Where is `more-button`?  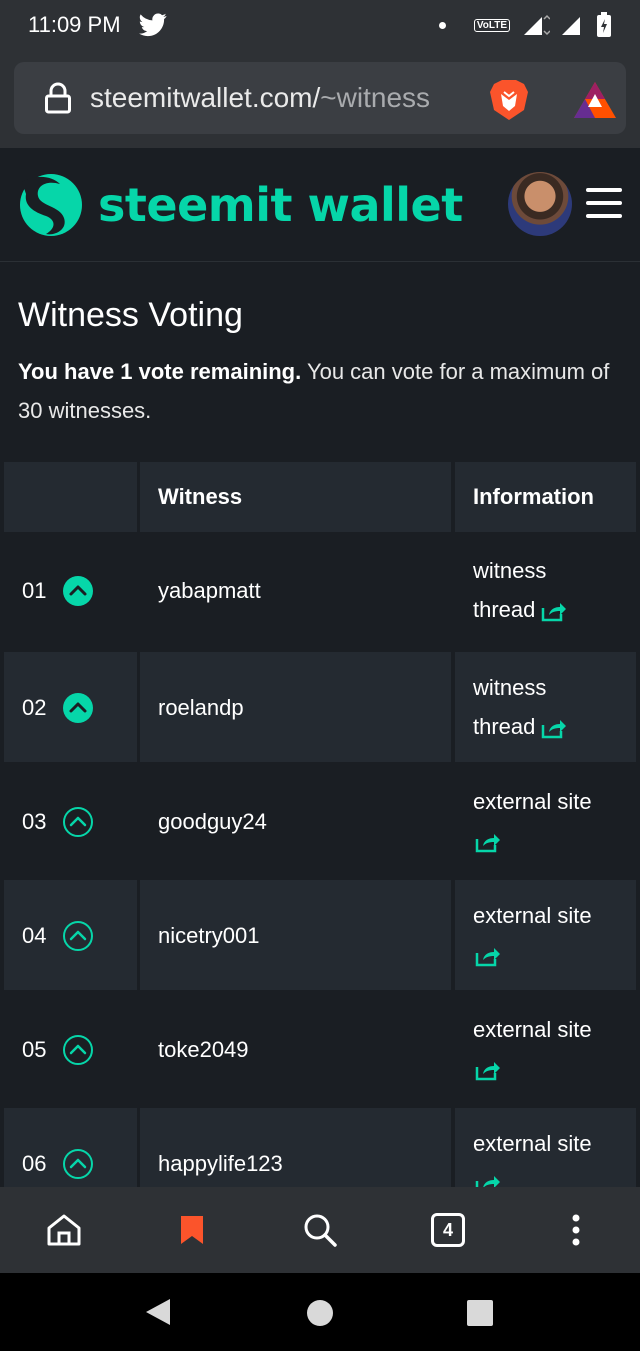
more-button is located at coordinates (576, 1230).